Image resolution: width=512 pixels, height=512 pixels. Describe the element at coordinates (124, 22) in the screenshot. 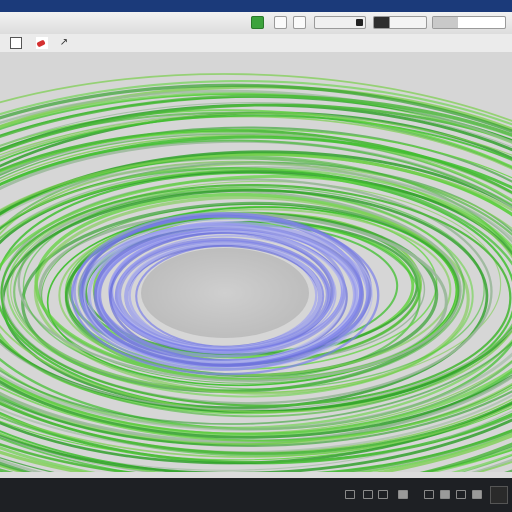

I see `document-title` at that location.